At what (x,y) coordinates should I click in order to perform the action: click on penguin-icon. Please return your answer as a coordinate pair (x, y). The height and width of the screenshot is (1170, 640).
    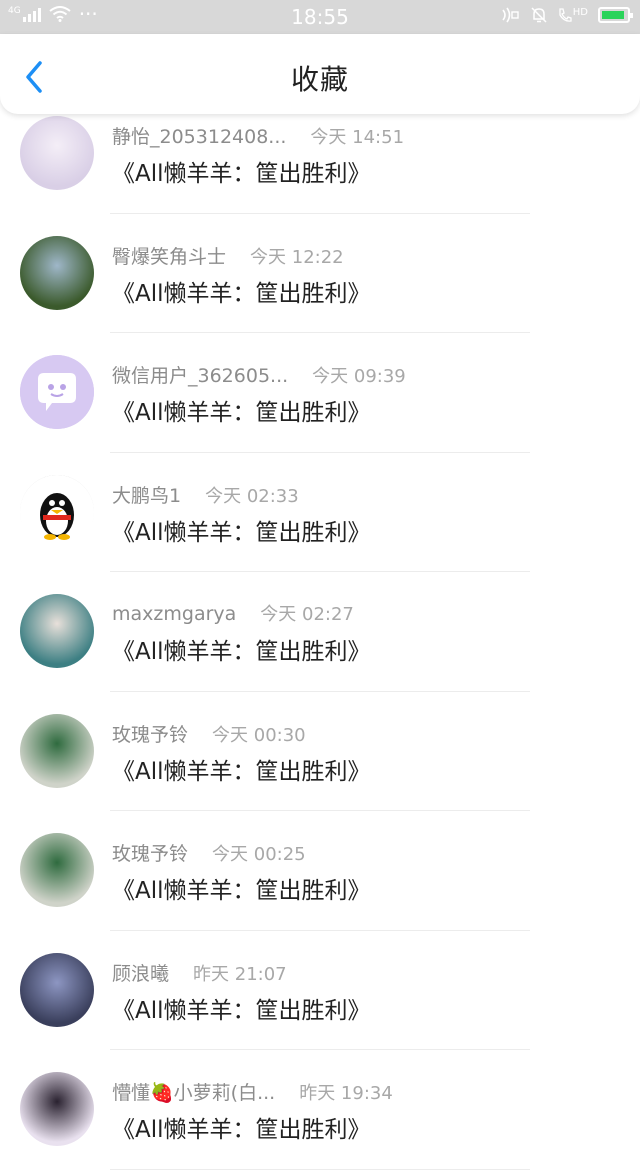
    Looking at the image, I should click on (57, 511).